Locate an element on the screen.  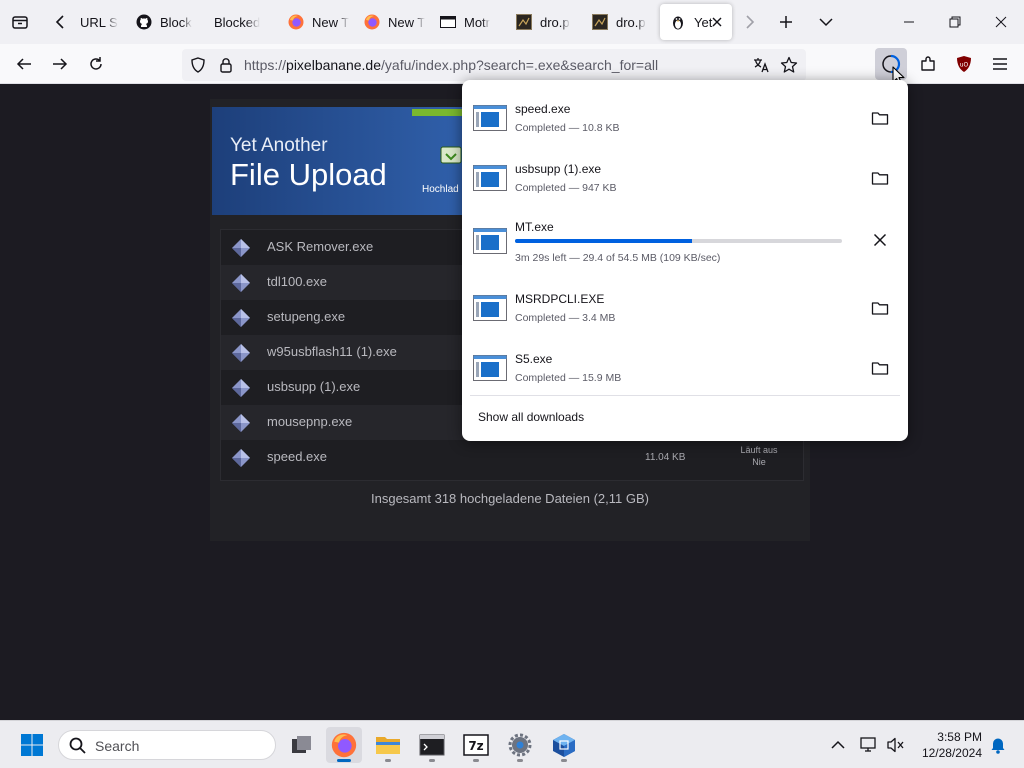
url-scheme: https:// is located at coordinates (265, 65).